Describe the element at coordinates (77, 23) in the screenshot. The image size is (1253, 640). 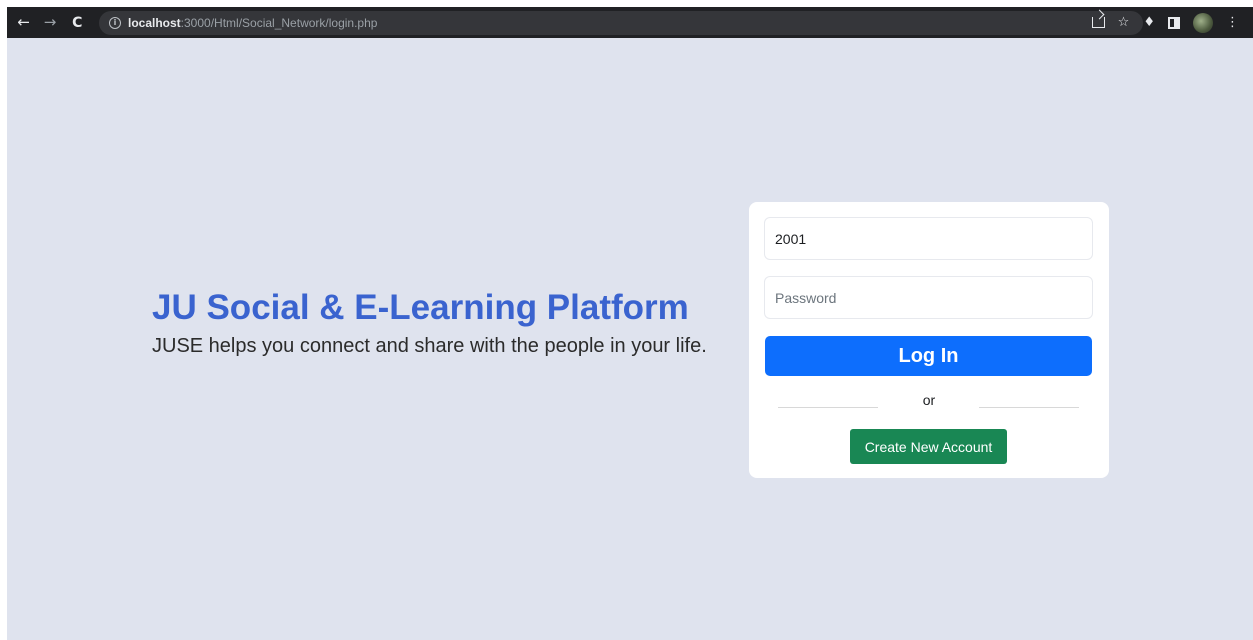
I see `reload-icon: C` at that location.